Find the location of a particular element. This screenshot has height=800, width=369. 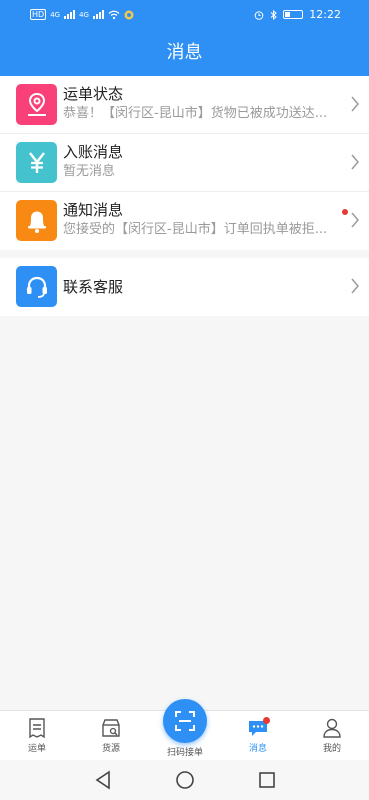

recents-icon is located at coordinates (267, 780).